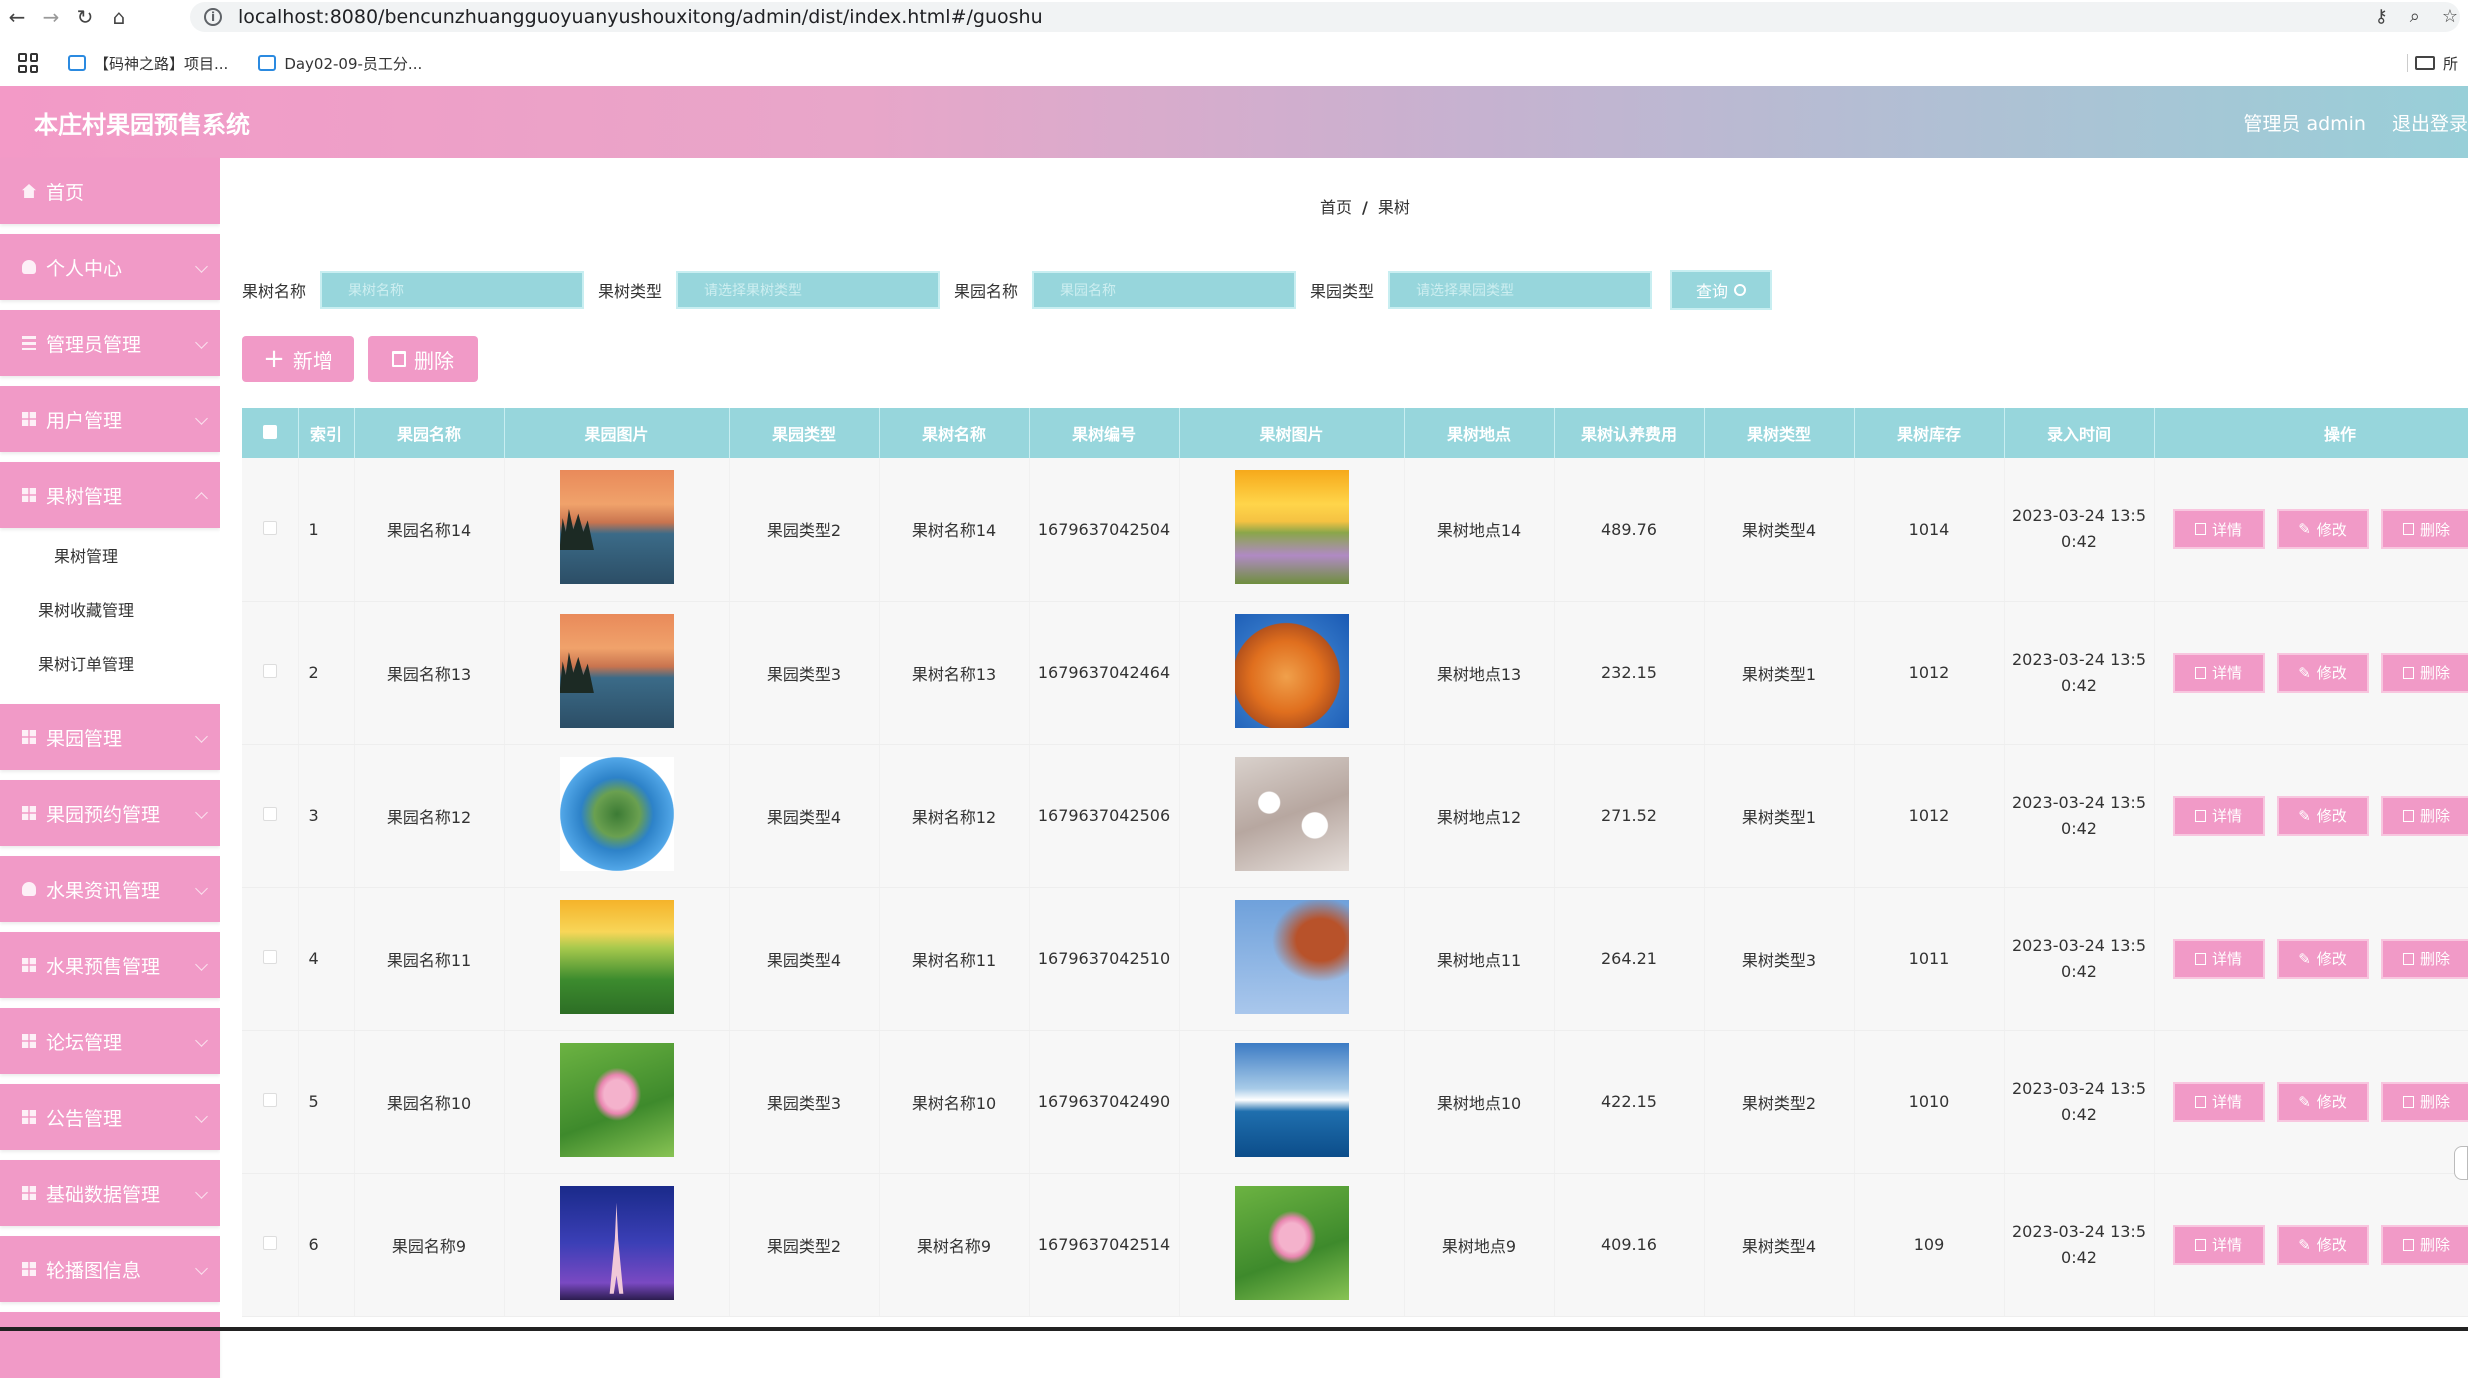  Describe the element at coordinates (1929, 672) in the screenshot. I see `cell-stock: 1012` at that location.